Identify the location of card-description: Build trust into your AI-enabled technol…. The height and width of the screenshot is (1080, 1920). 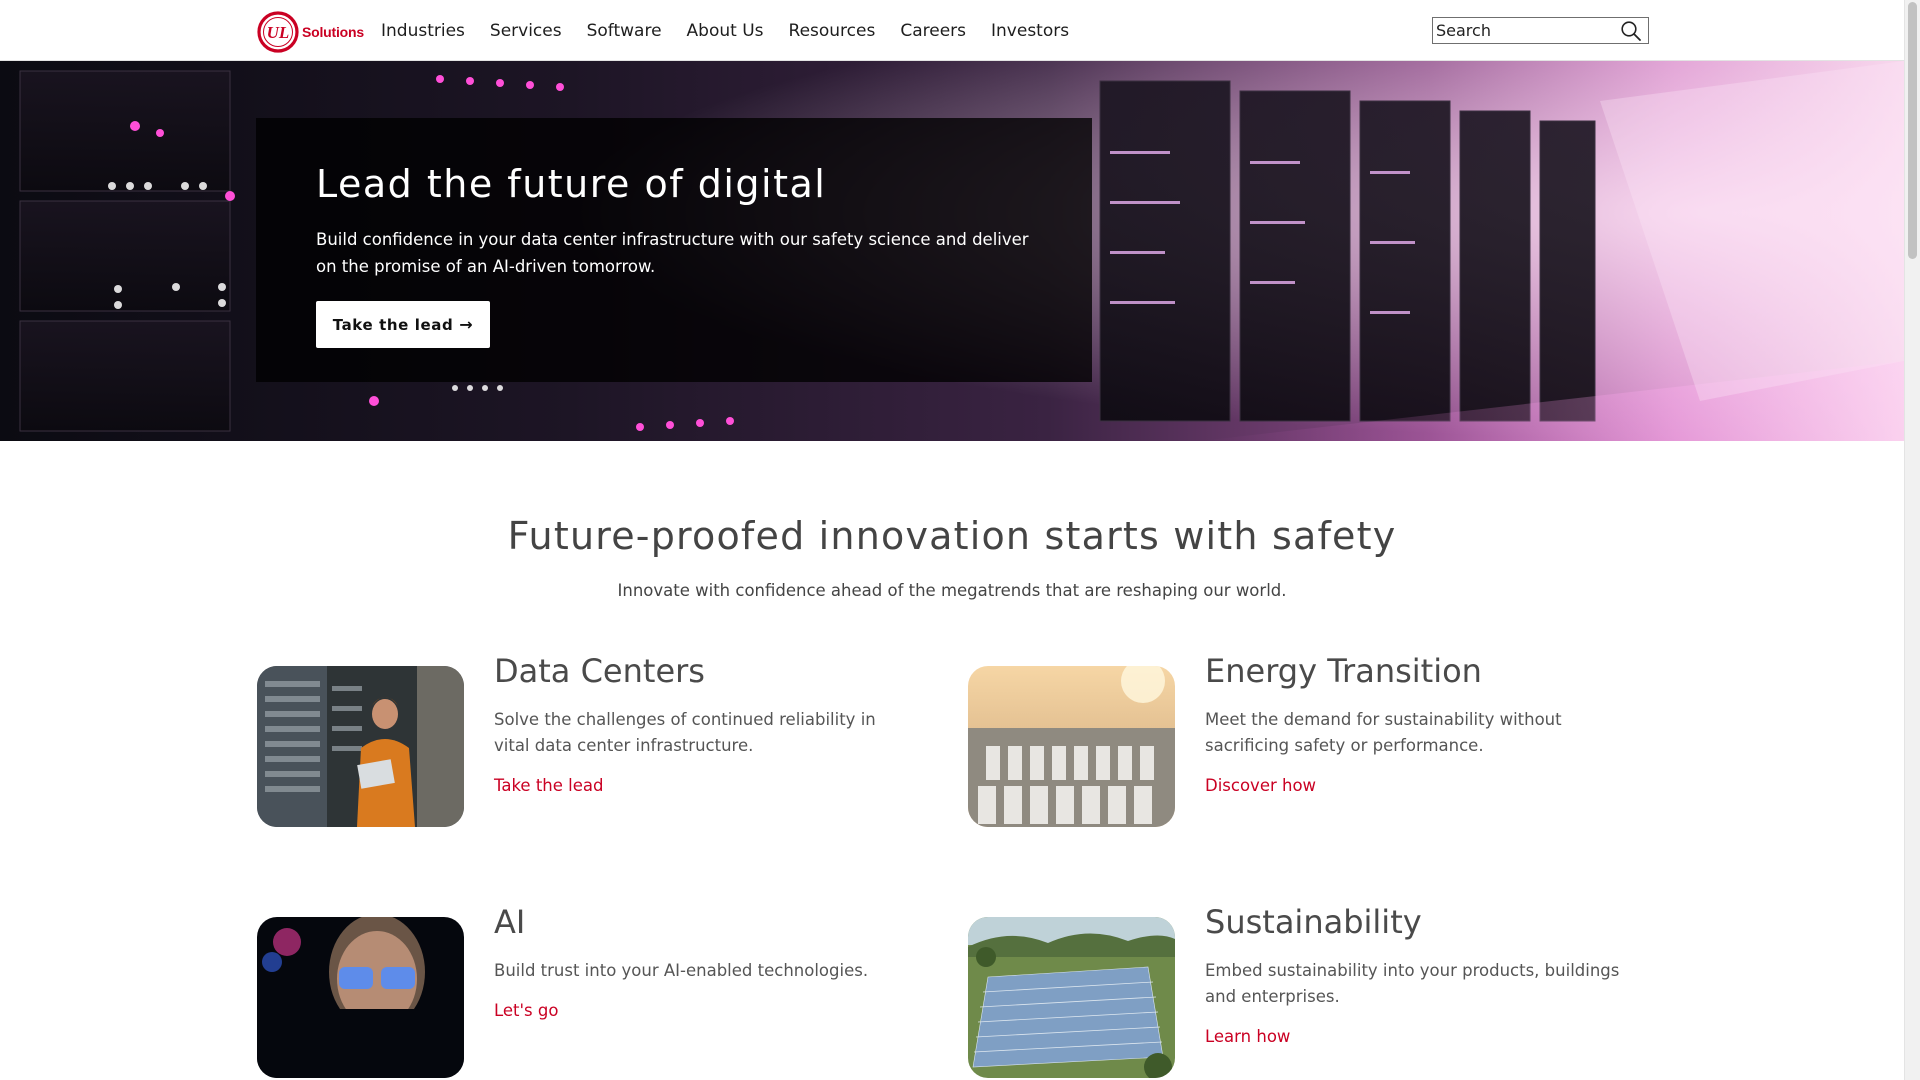
(681, 970).